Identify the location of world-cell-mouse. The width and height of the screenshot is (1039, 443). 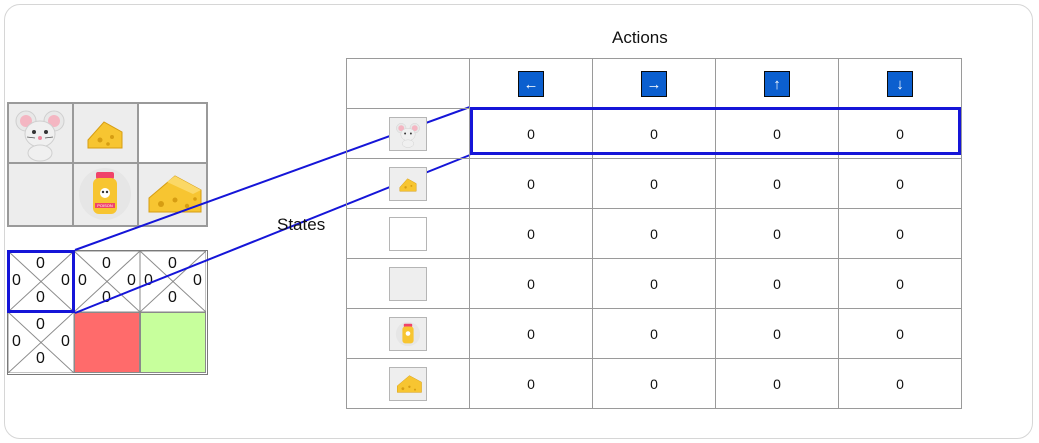
(41, 134).